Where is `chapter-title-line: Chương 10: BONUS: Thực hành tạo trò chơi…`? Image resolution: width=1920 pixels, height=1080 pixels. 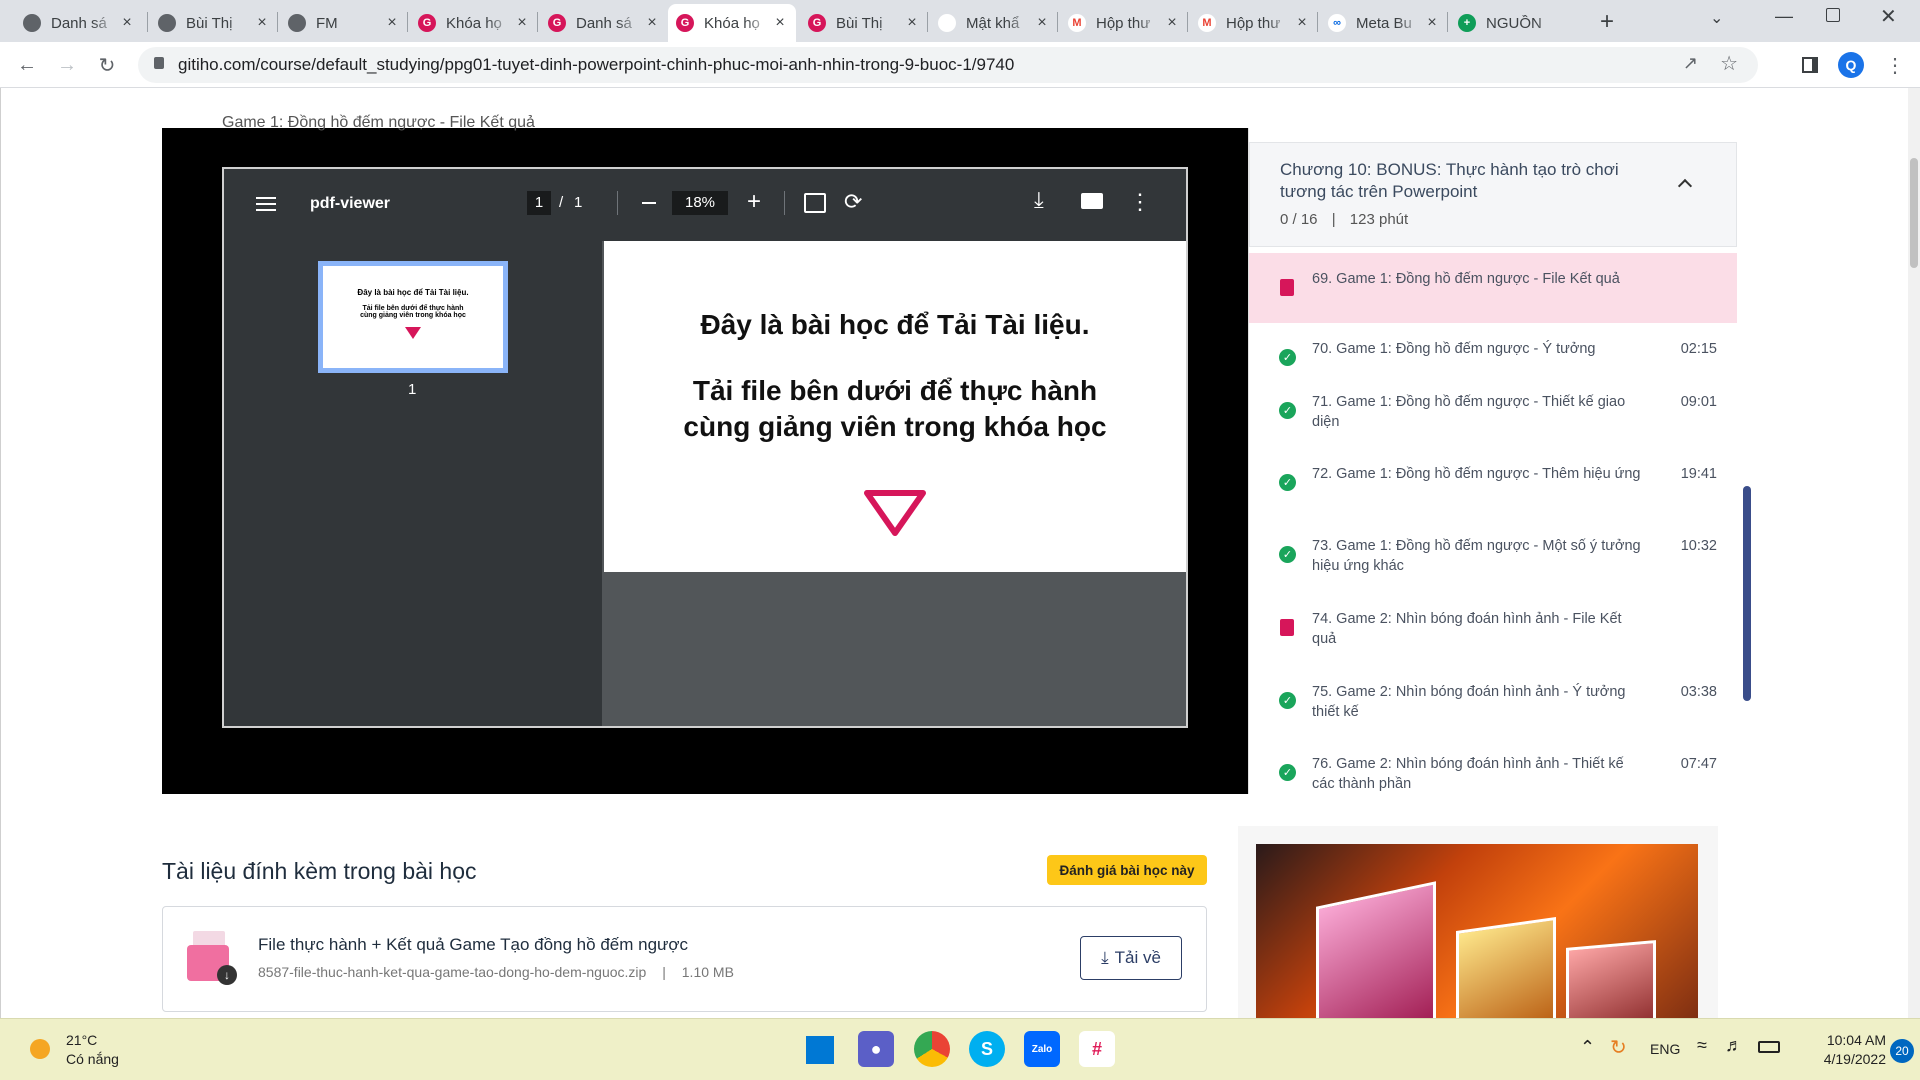
chapter-title-line: Chương 10: BONUS: Thực hành tạo trò chơi… is located at coordinates (1470, 181).